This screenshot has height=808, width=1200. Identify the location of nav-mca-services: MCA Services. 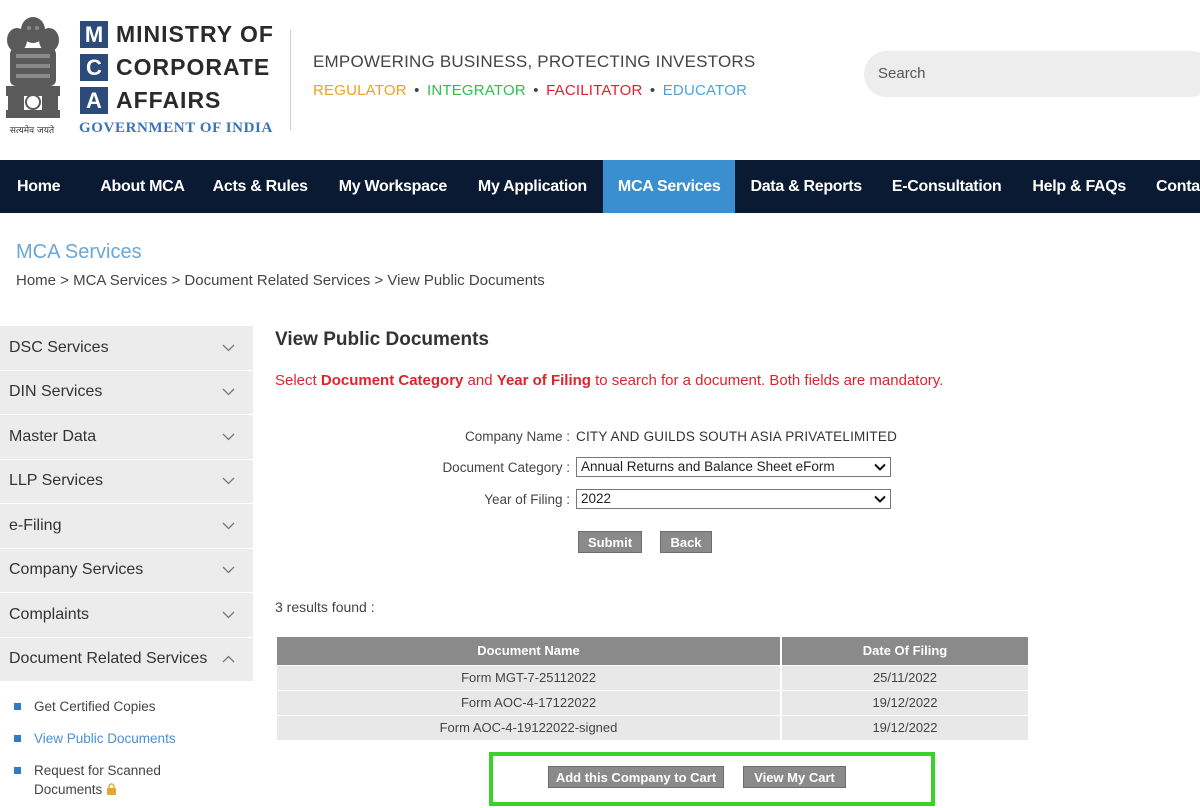
(669, 186).